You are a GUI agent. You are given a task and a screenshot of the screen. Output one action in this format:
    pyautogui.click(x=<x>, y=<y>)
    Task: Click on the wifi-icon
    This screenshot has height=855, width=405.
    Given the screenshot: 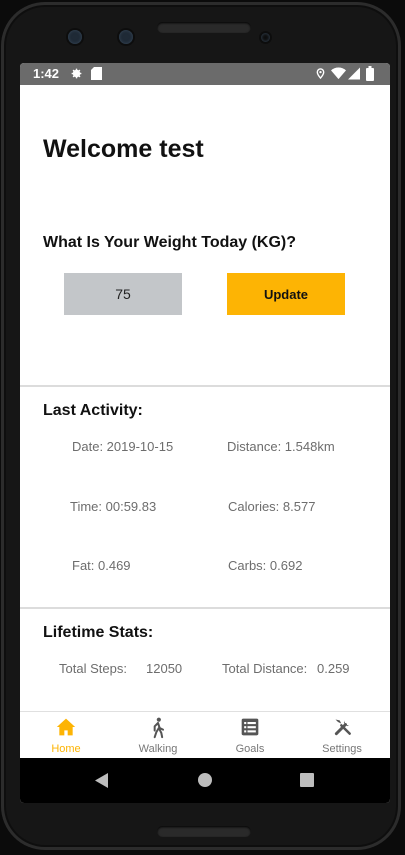 What is the action you would take?
    pyautogui.click(x=338, y=75)
    